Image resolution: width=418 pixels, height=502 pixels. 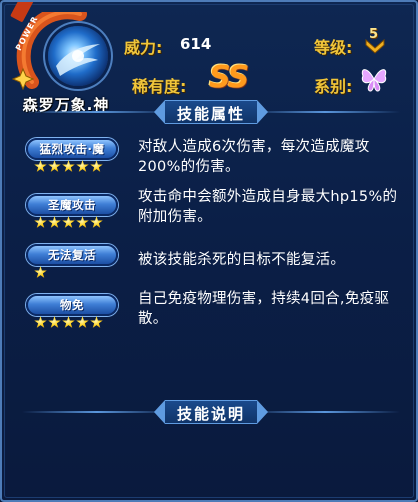 I want to click on power-label: 威力:, so click(x=143, y=47).